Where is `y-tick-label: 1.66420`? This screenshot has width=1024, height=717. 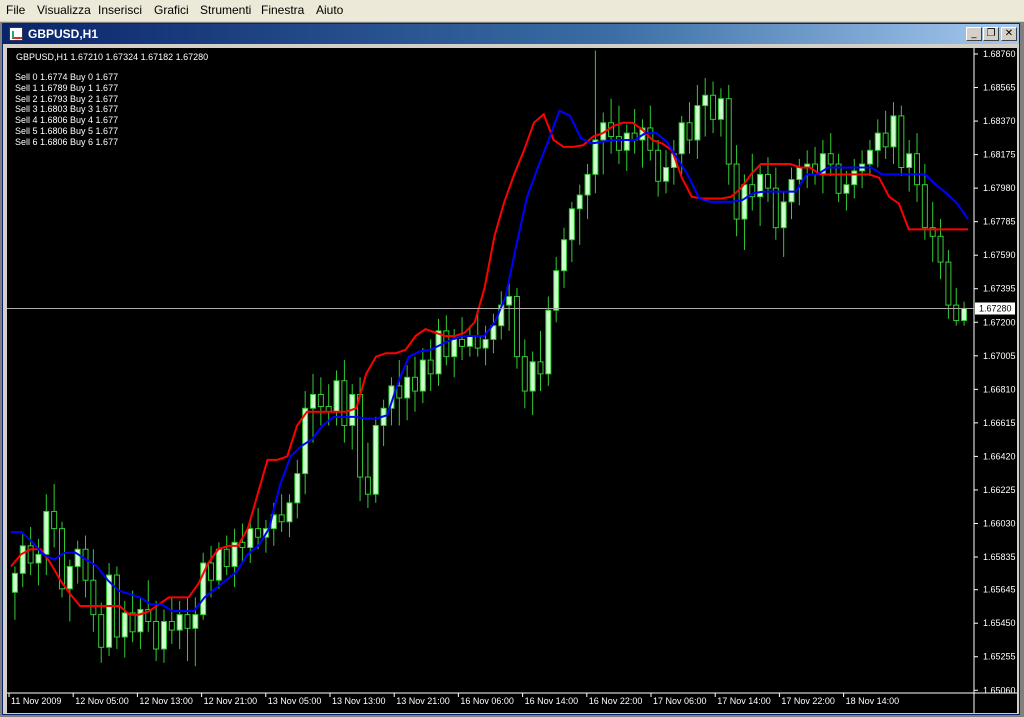 y-tick-label: 1.66420 is located at coordinates (999, 456).